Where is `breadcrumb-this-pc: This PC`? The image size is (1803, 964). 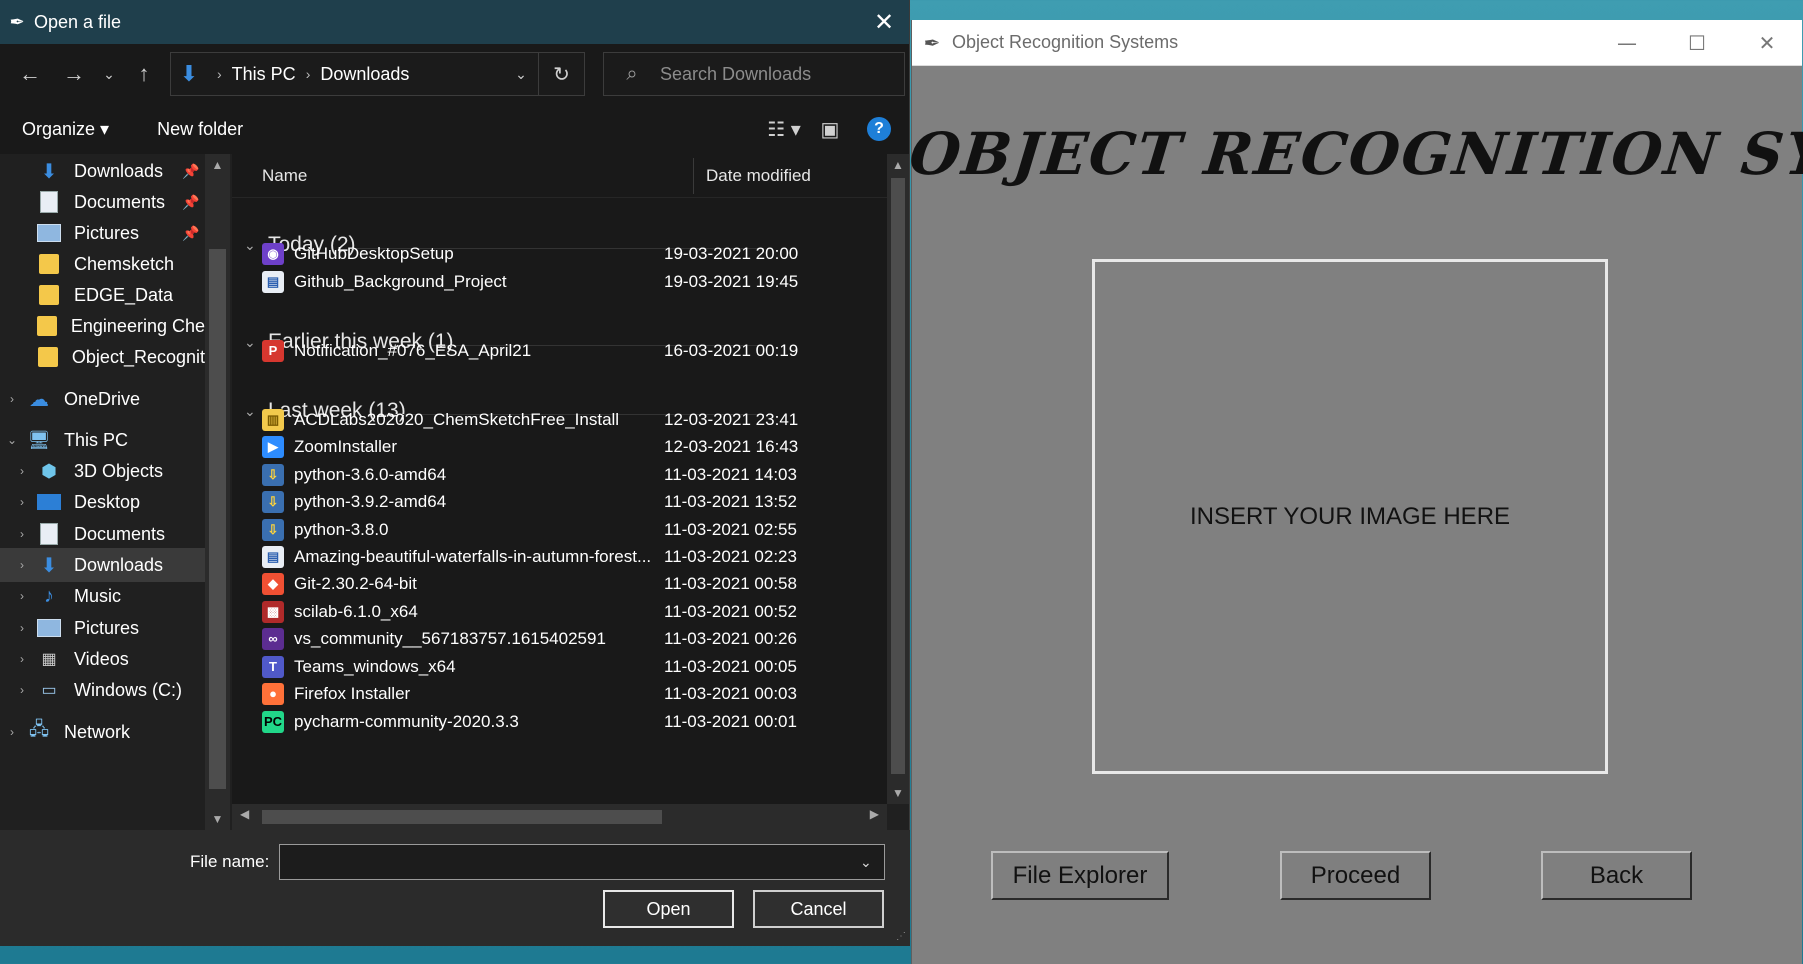 breadcrumb-this-pc: This PC is located at coordinates (264, 74).